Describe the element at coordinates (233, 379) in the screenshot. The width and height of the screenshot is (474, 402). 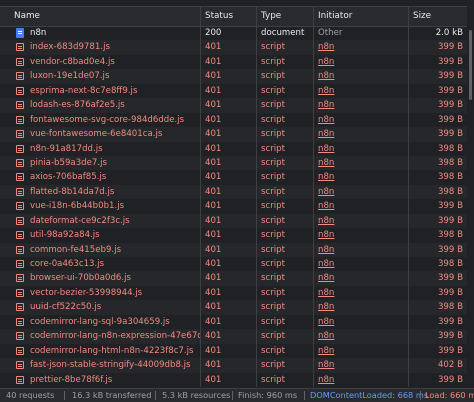
I see `request-row: prettier-8be78f6f.js 401 script n8n 399 B` at that location.